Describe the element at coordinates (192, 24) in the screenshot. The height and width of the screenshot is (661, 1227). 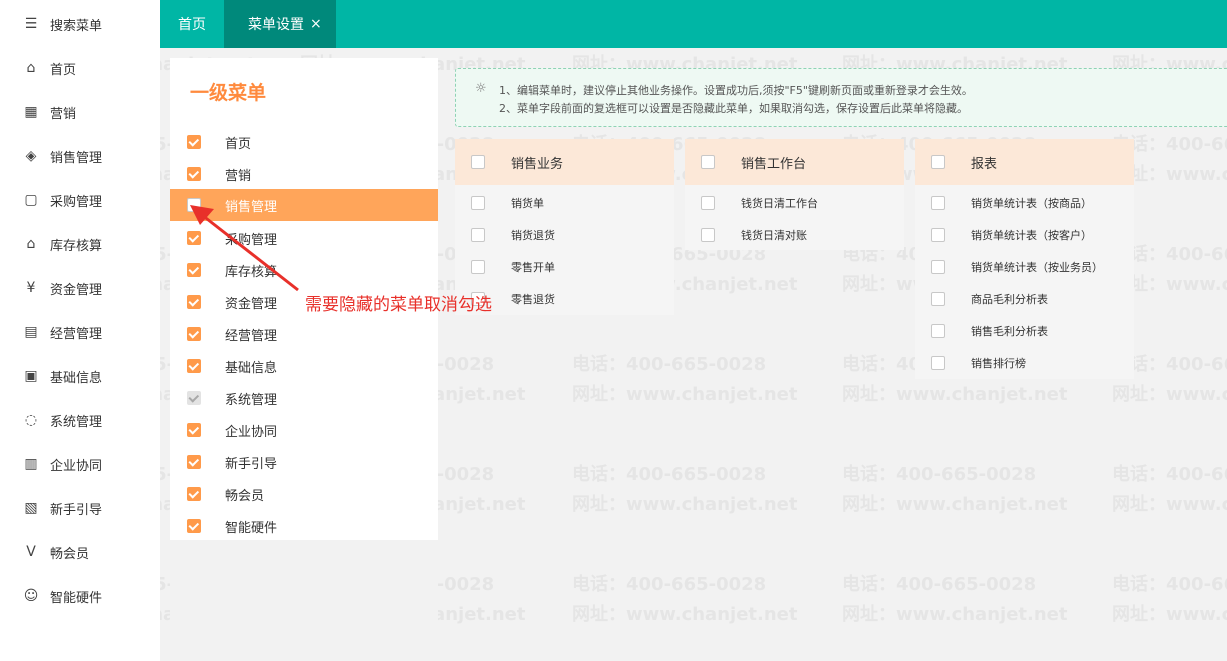
I see `tab-home: 首页` at that location.